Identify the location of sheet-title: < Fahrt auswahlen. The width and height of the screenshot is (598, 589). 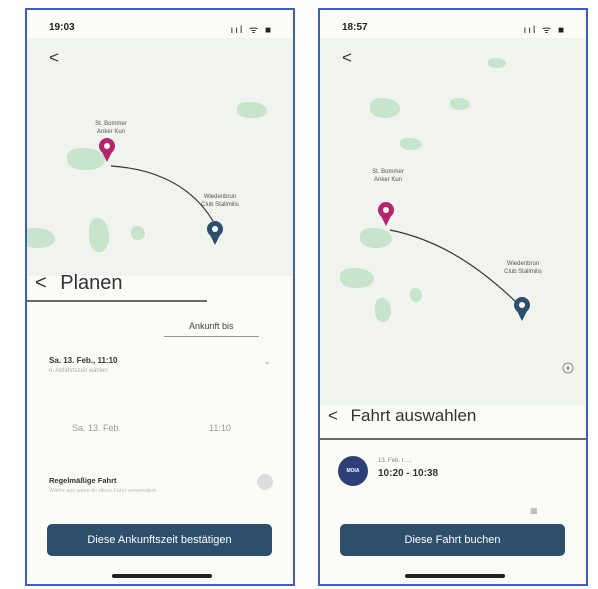
(402, 416).